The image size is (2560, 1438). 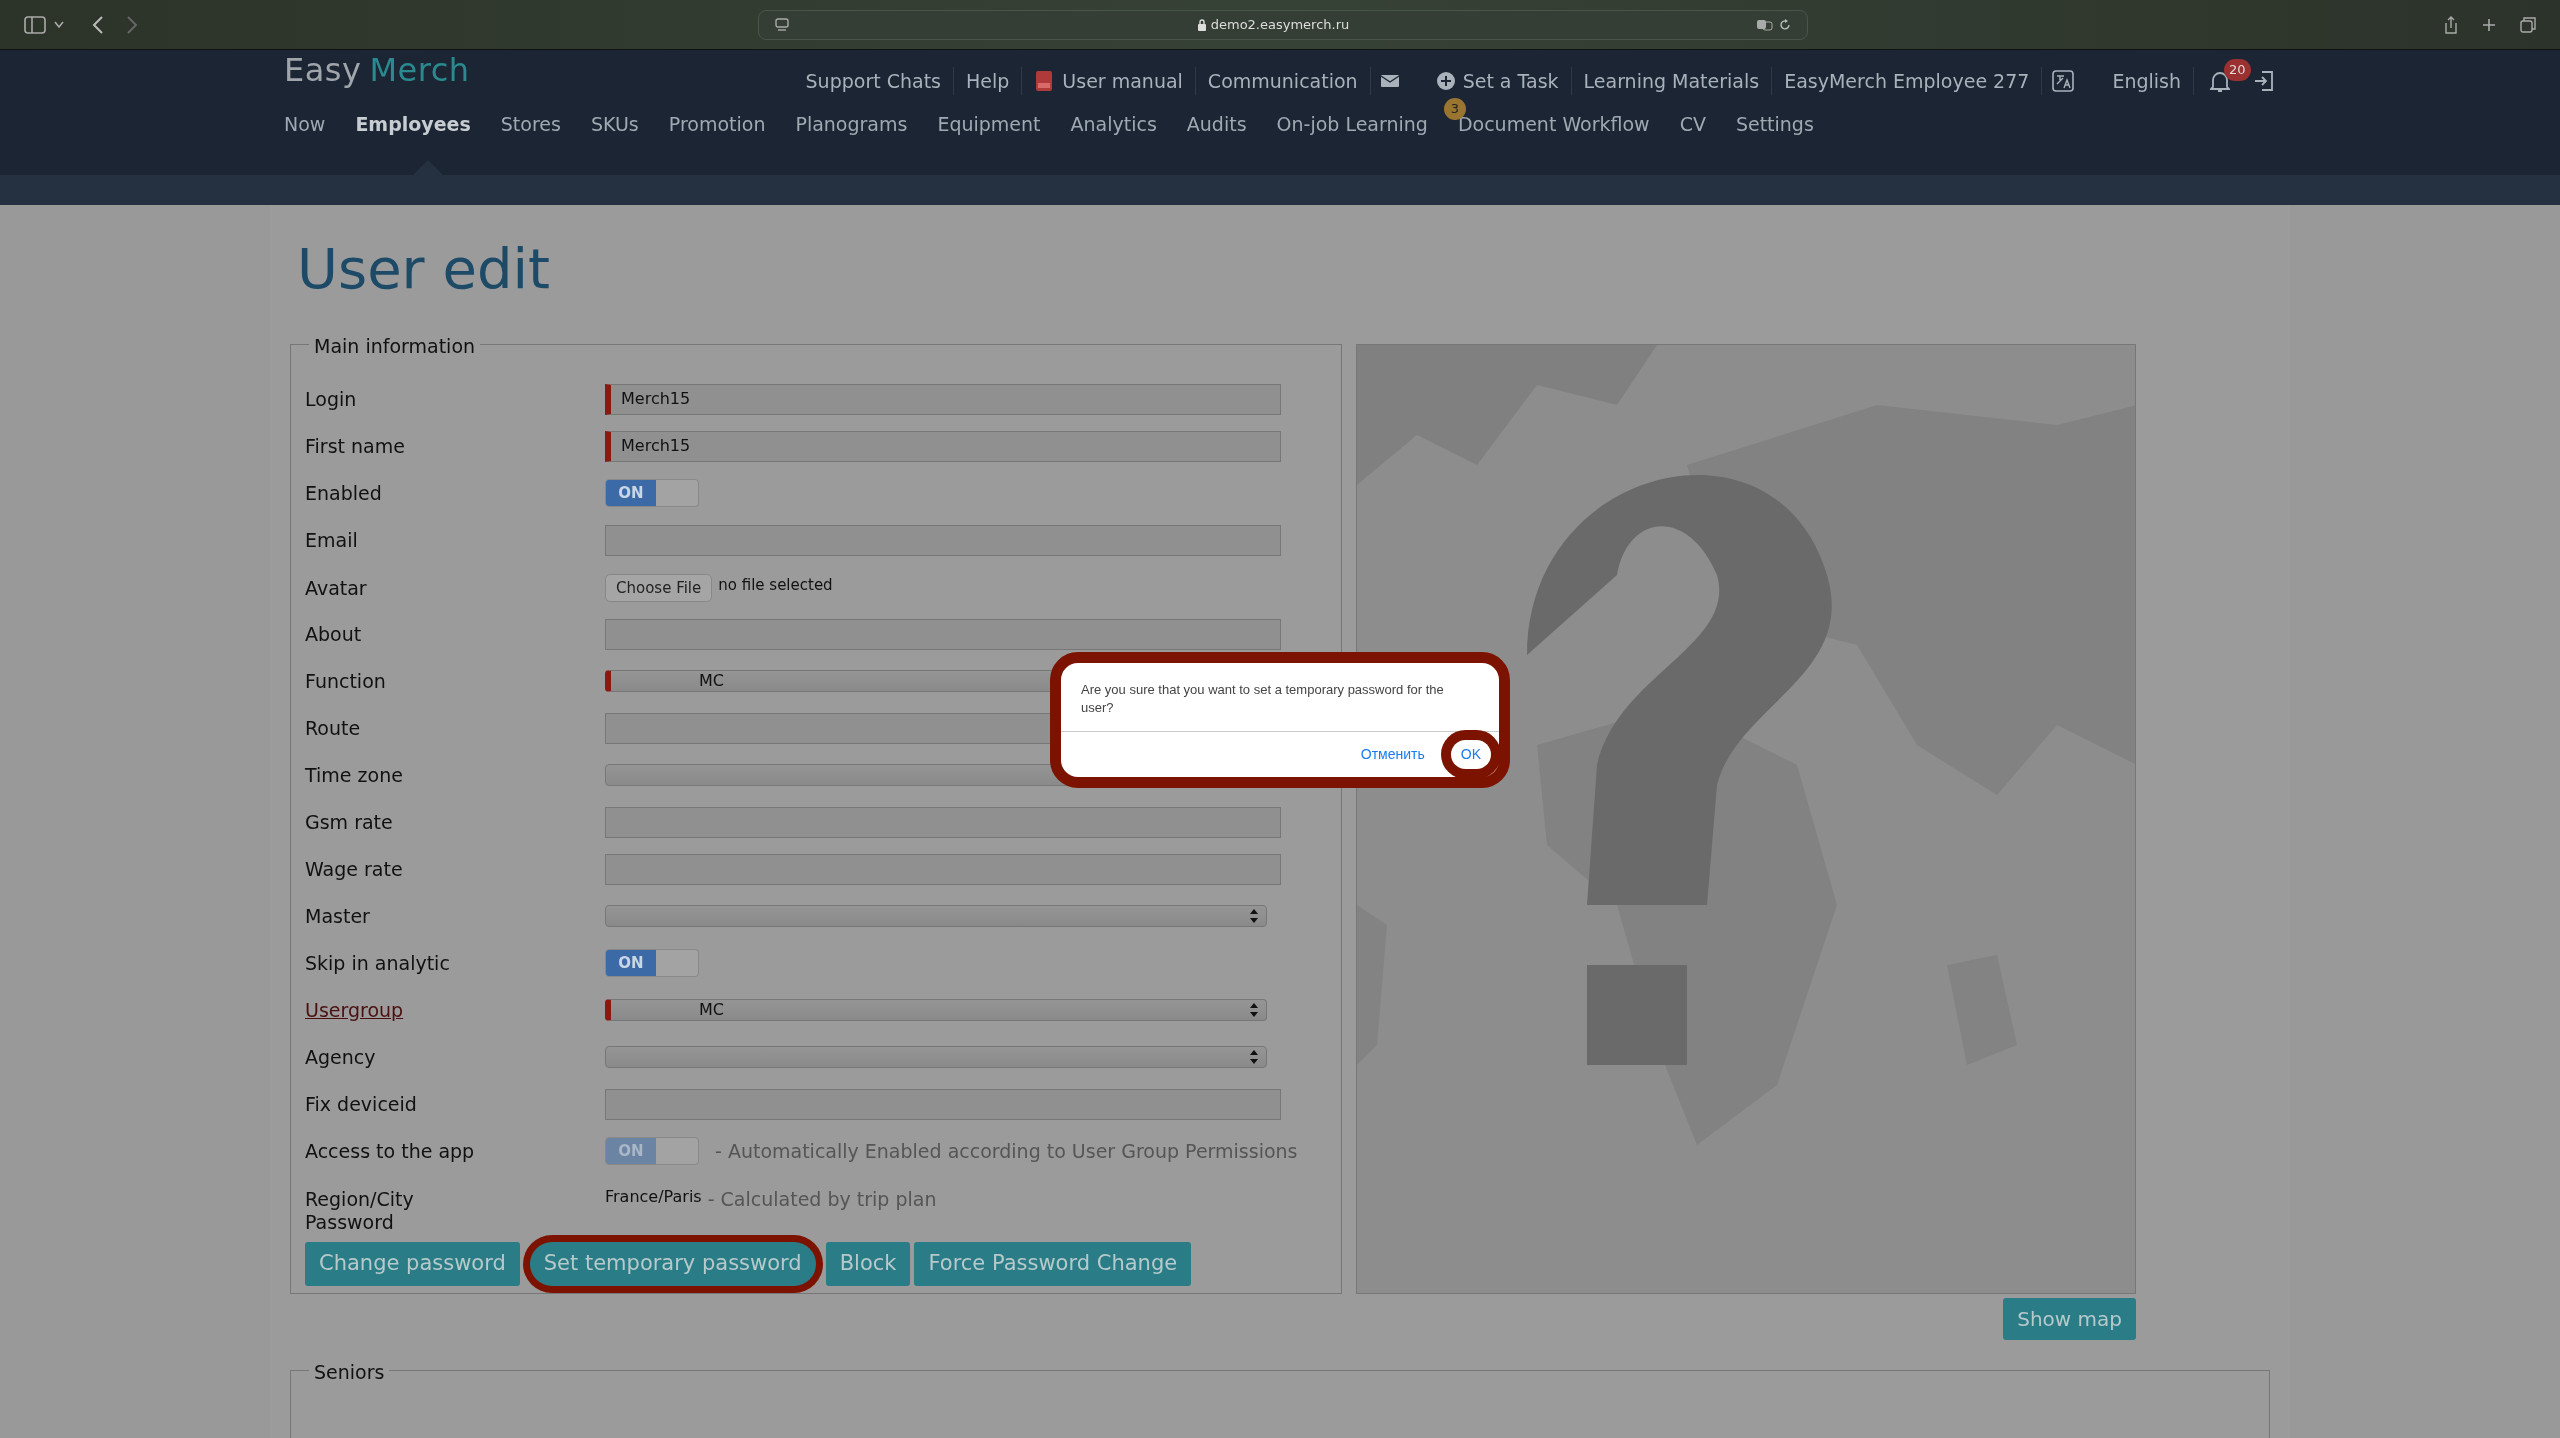 What do you see at coordinates (1907, 81) in the screenshot?
I see `nav-link: EasyMerch Employee 277` at bounding box center [1907, 81].